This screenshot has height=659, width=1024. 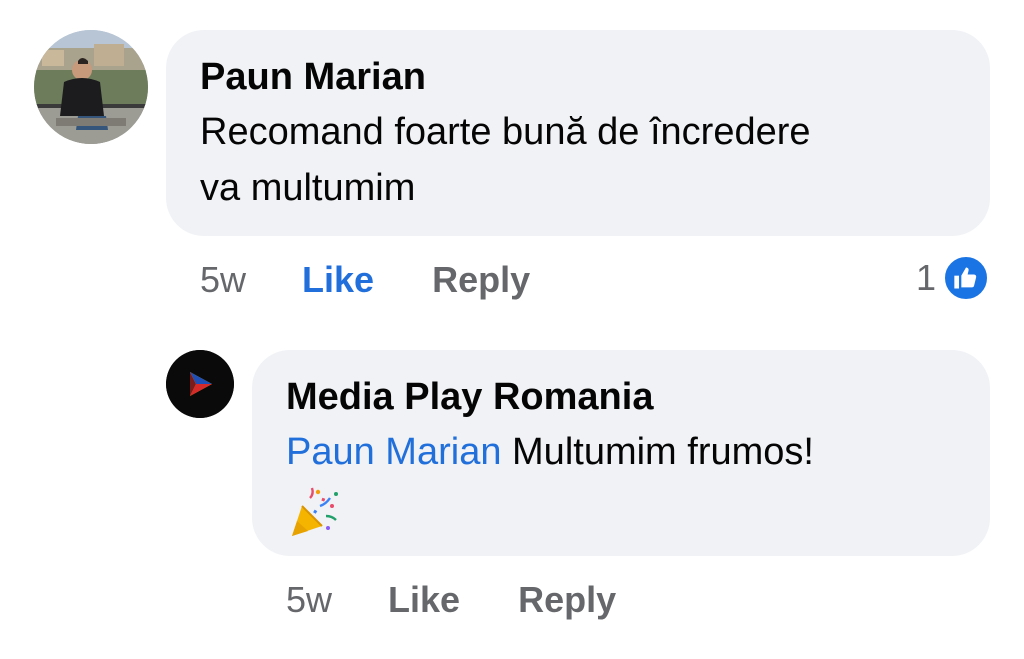 I want to click on reply-message: Multumim frumos!, so click(x=663, y=452).